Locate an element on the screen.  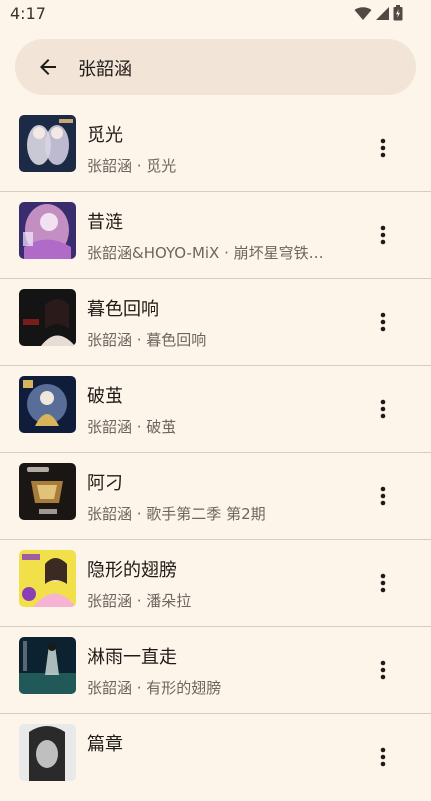
song-subtitle: 张韶涵 · 有形的翅膀 is located at coordinates (154, 688).